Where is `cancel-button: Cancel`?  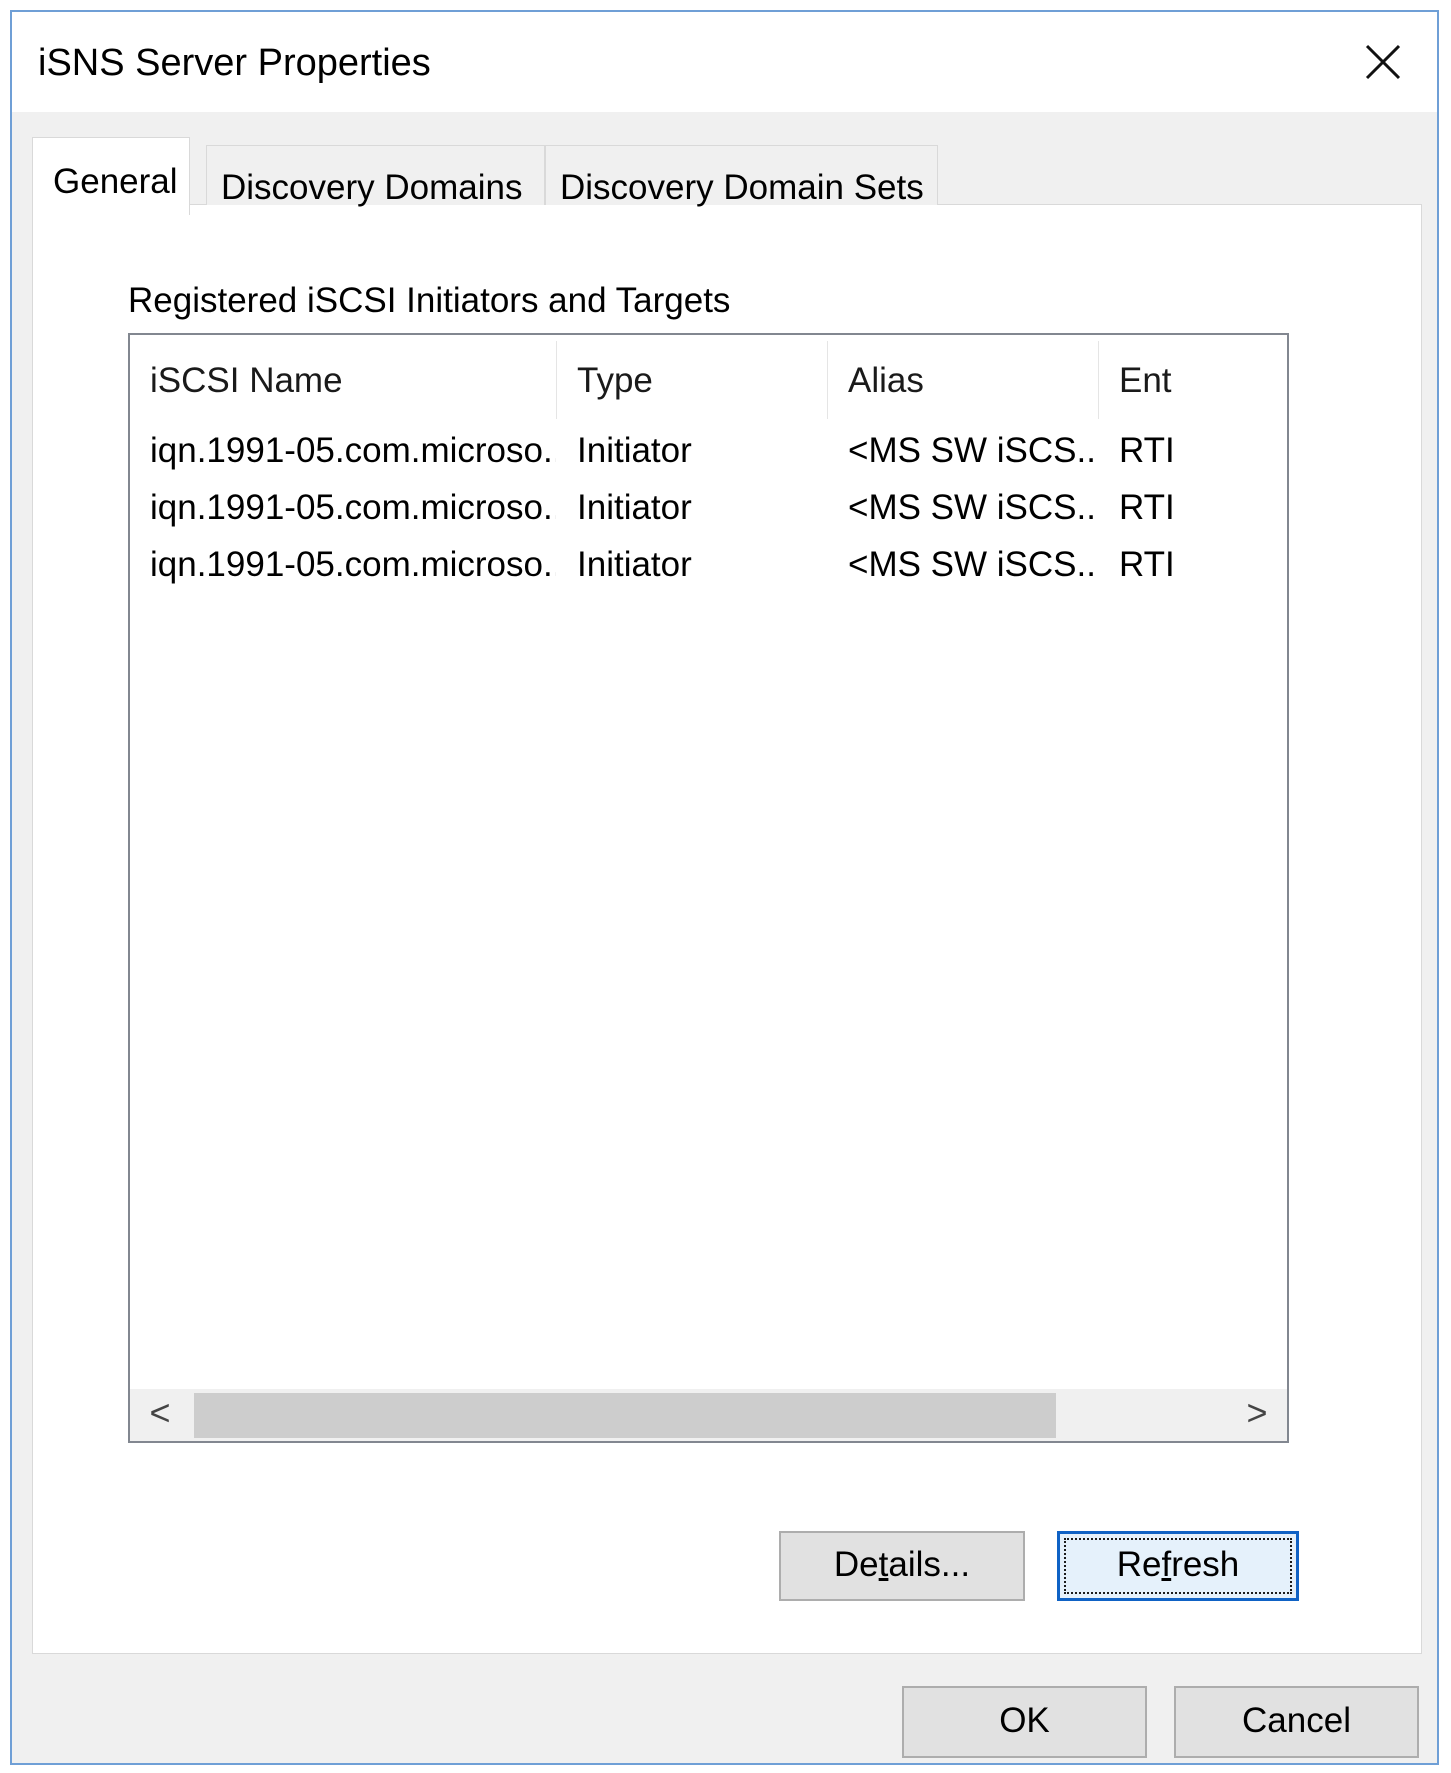
cancel-button: Cancel is located at coordinates (1296, 1722).